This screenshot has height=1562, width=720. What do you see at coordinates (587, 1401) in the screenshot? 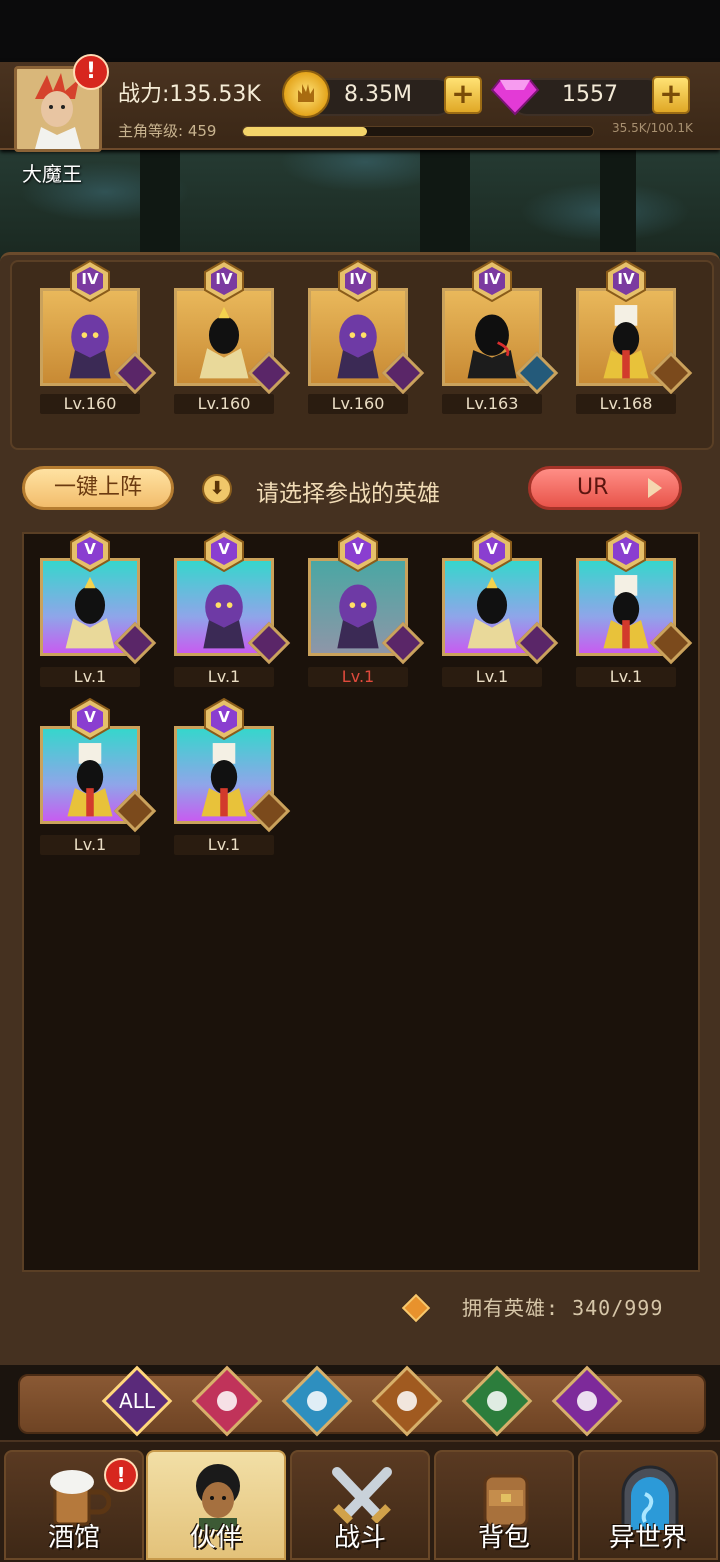
I see `demon-icon` at bounding box center [587, 1401].